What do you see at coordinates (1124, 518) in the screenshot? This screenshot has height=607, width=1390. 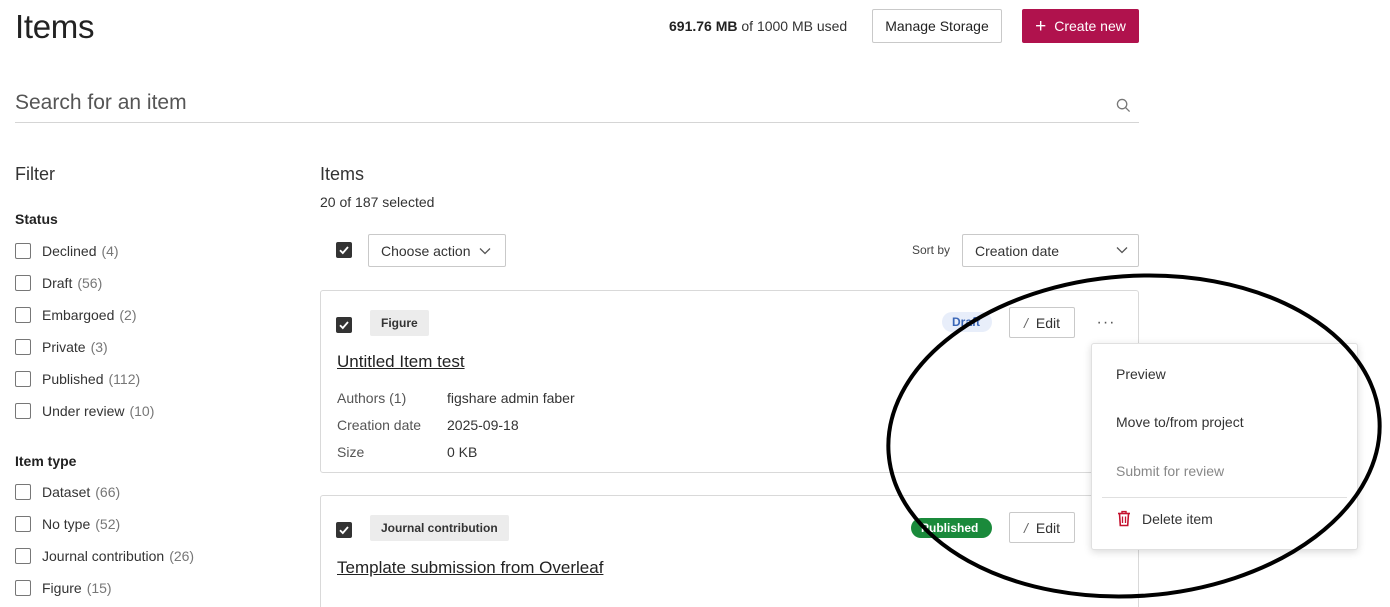 I see `trash-icon` at bounding box center [1124, 518].